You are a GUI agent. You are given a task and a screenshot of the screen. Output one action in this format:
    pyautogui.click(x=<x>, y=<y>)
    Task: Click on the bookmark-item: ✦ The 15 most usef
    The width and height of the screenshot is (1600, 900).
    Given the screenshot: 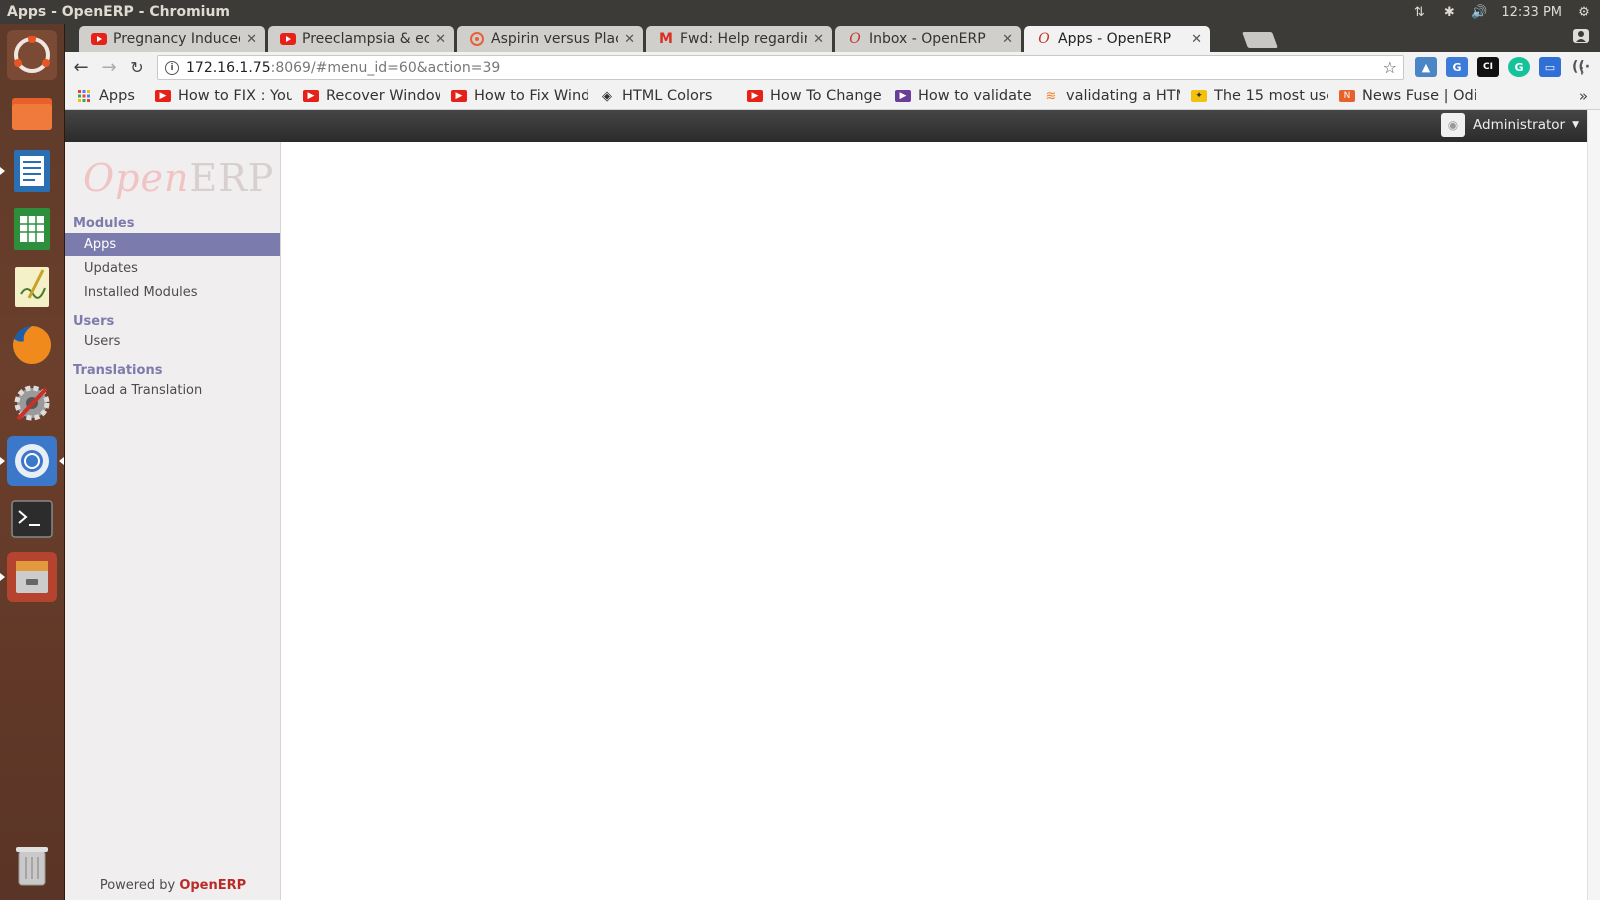 What is the action you would take?
    pyautogui.click(x=1259, y=96)
    